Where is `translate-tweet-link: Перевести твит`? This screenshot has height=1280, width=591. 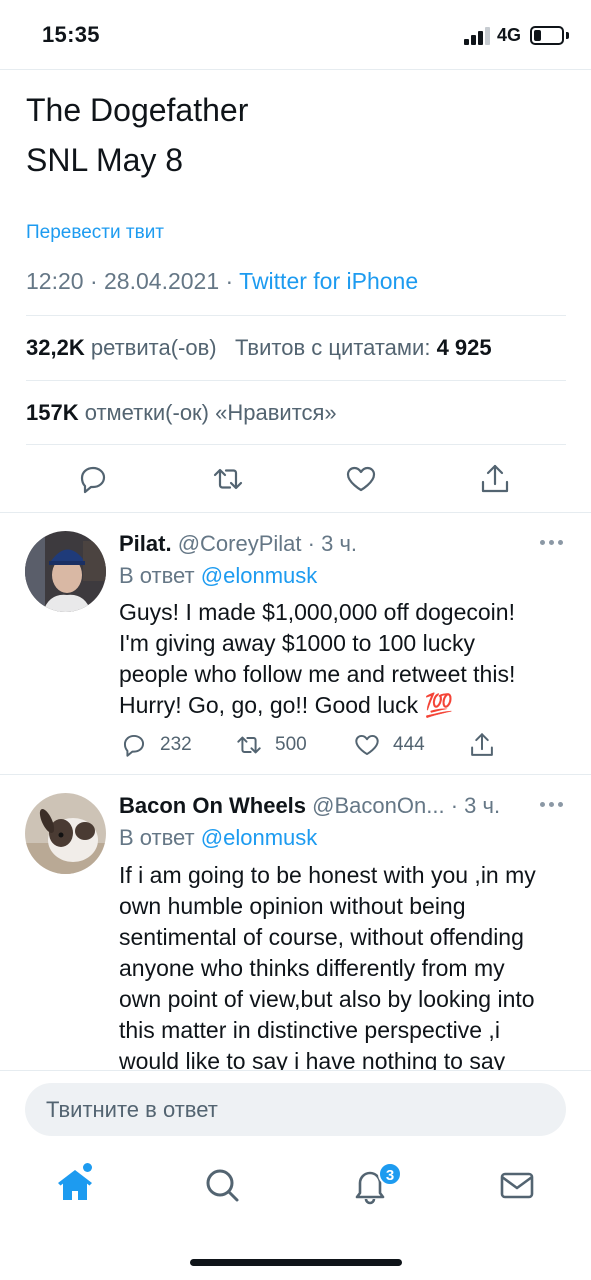
translate-tweet-link: Перевести твит is located at coordinates (95, 233).